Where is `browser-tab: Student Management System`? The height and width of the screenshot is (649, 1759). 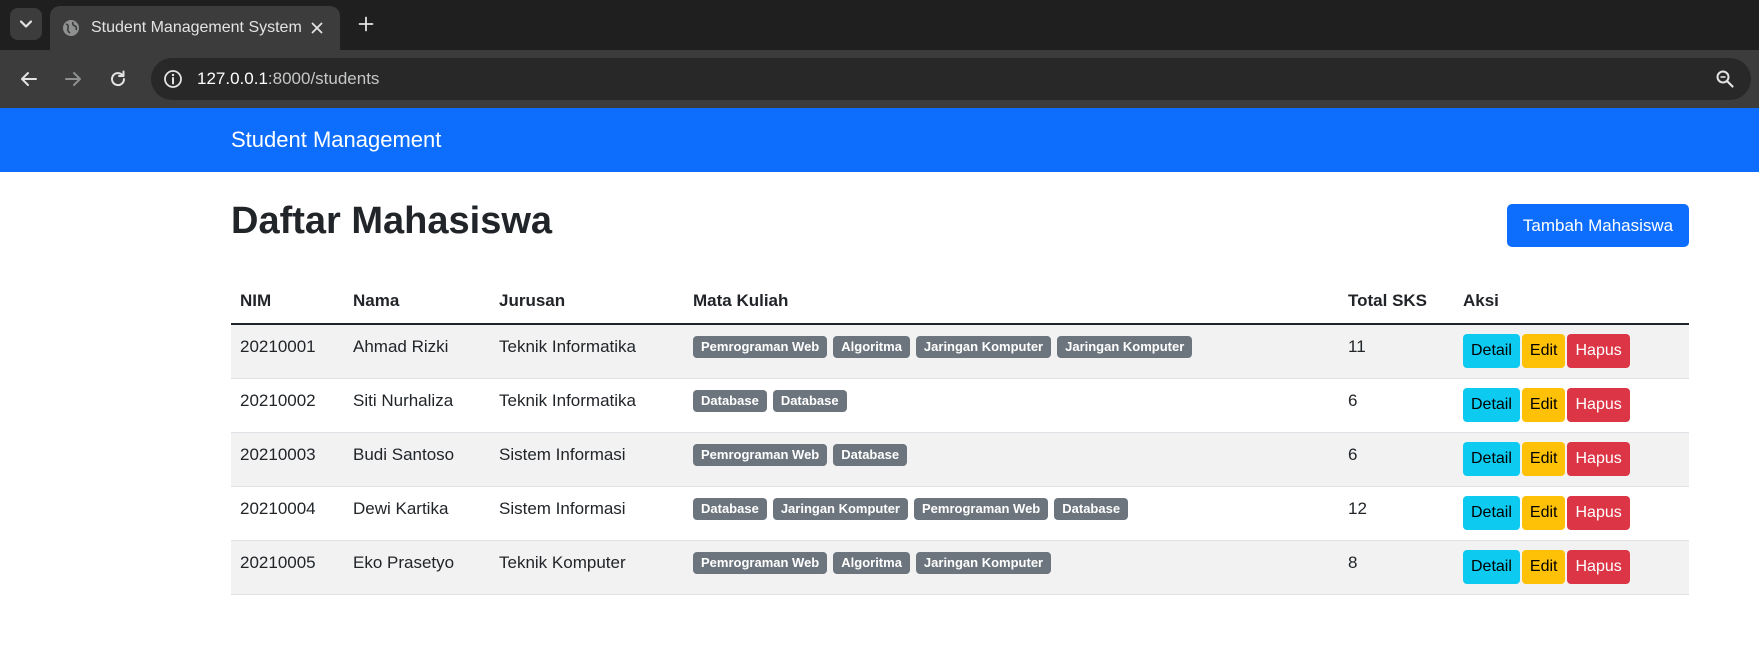
browser-tab: Student Management System is located at coordinates (195, 28).